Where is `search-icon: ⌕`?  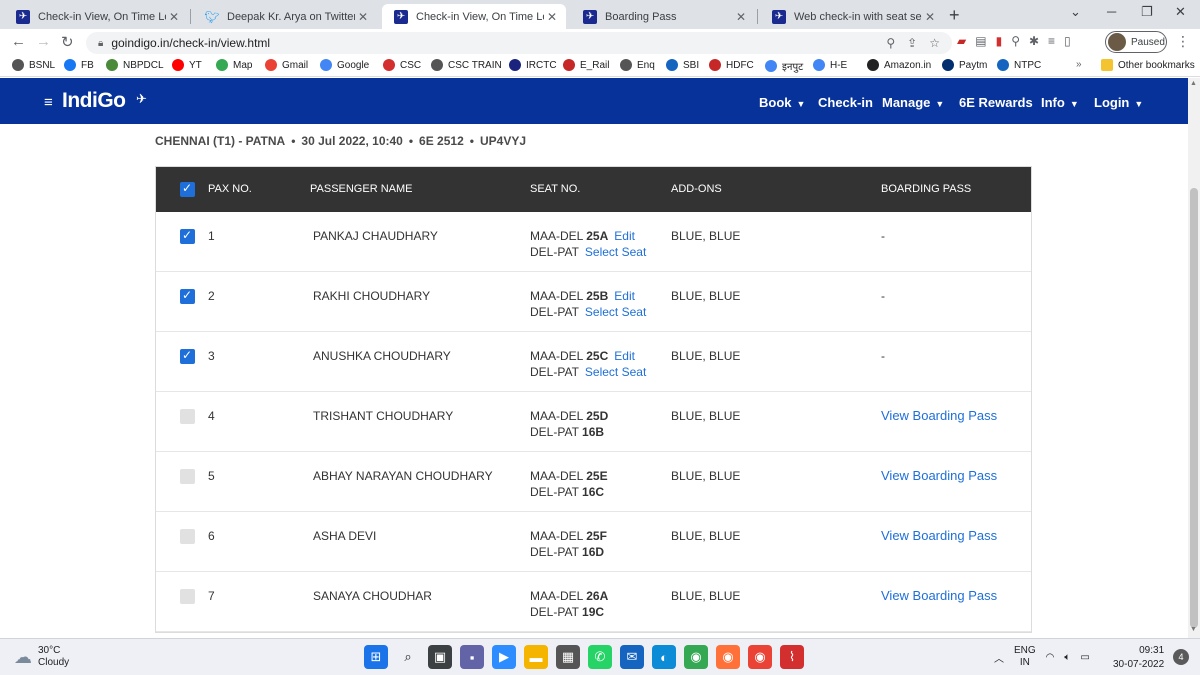 search-icon: ⌕ is located at coordinates (408, 657).